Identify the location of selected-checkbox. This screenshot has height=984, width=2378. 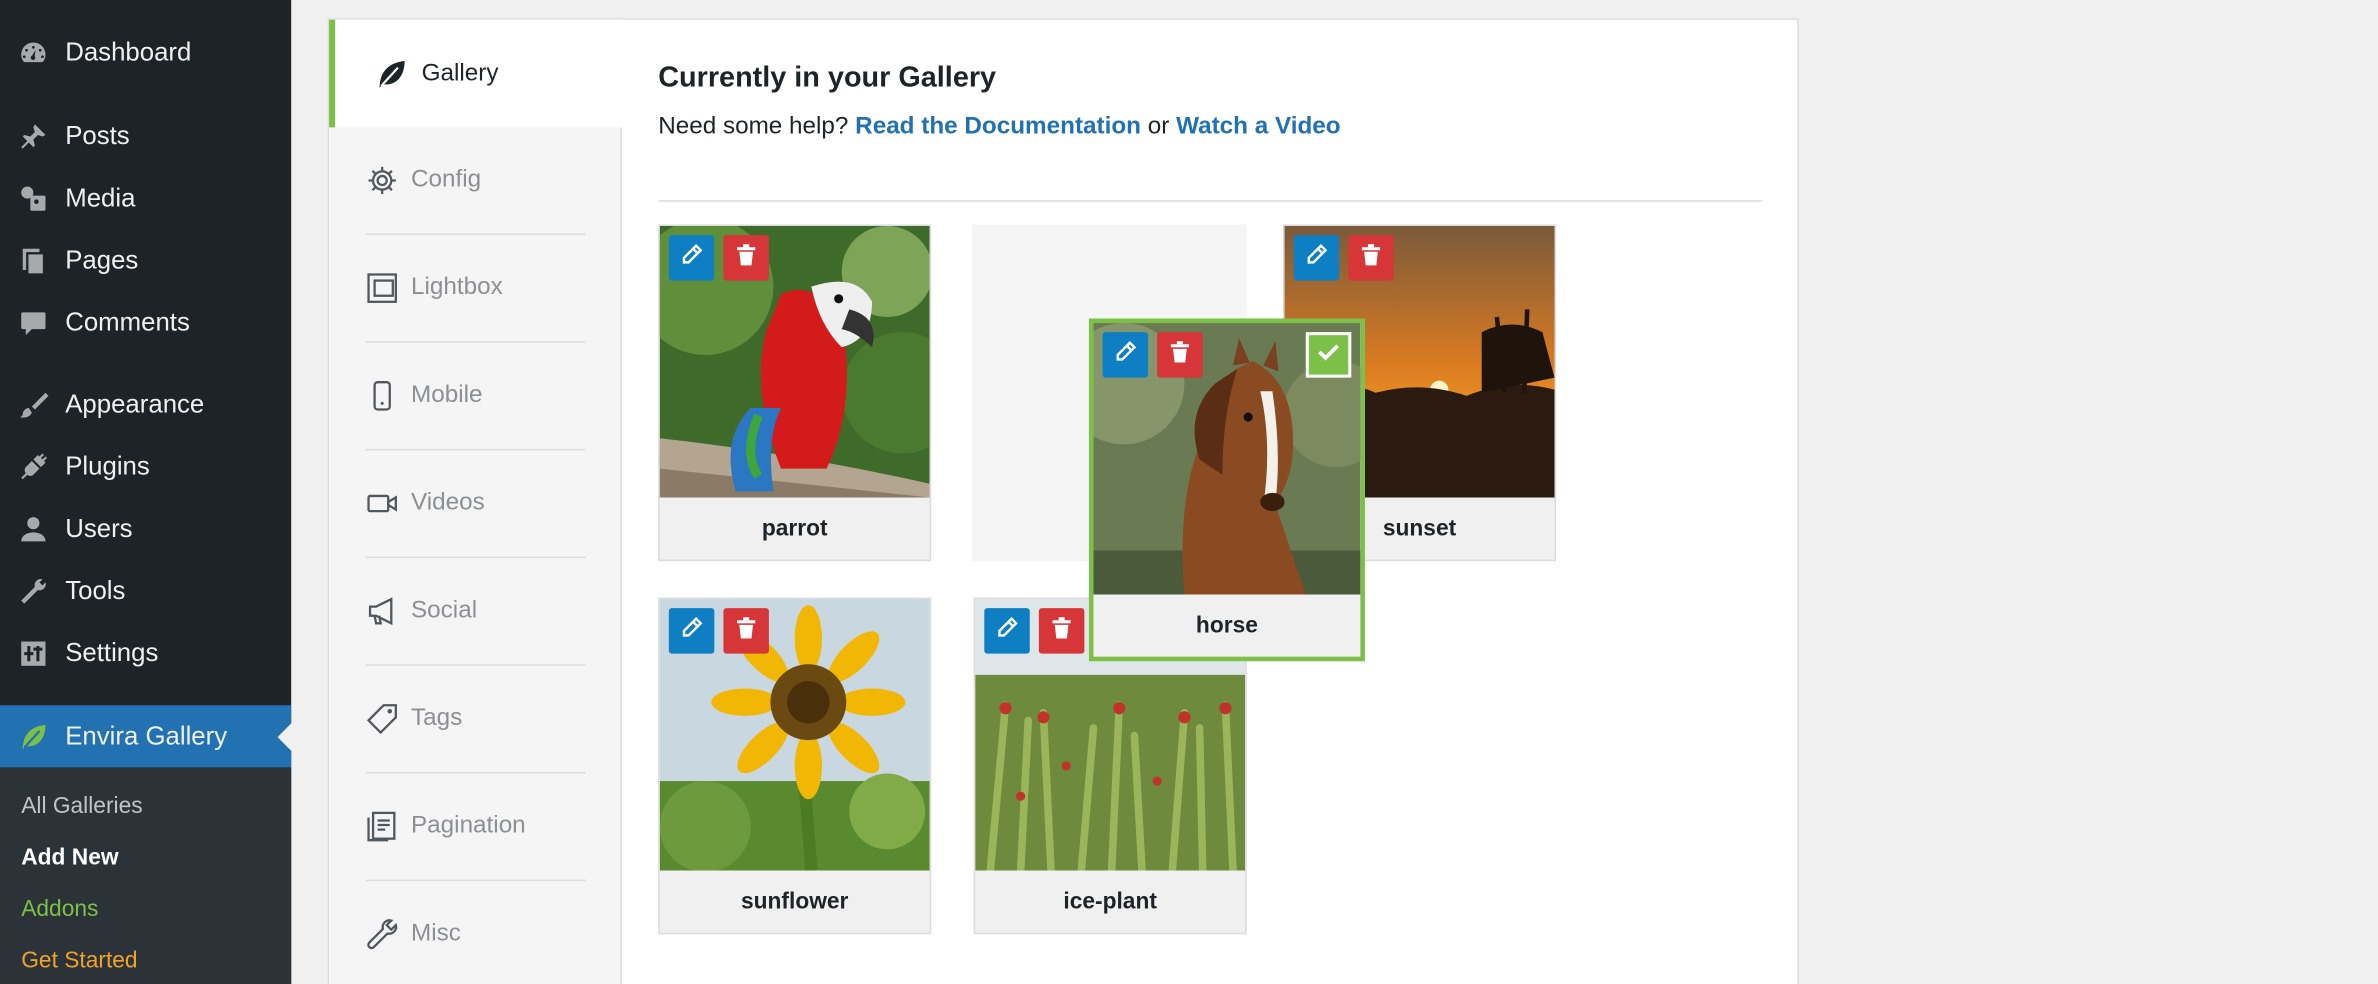
(1328, 355).